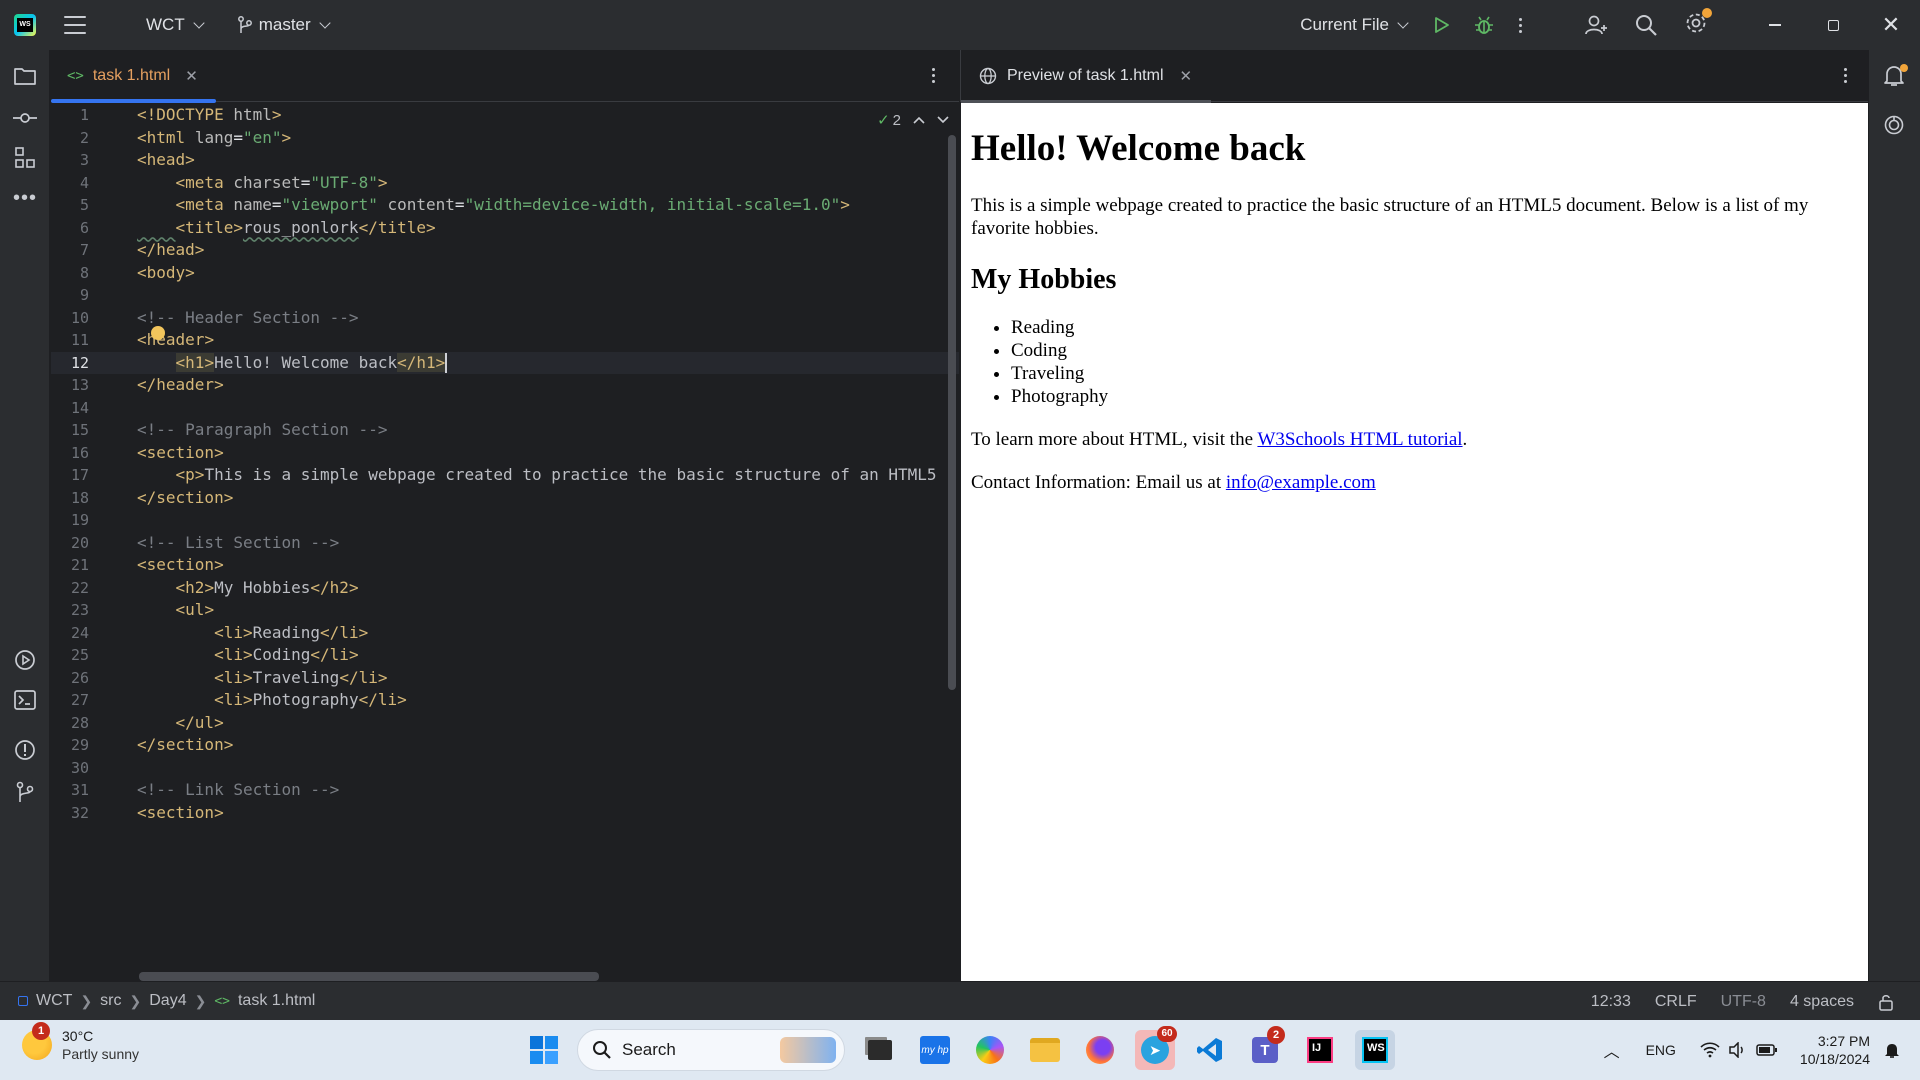 The height and width of the screenshot is (1080, 1920). Describe the element at coordinates (1086, 76) in the screenshot. I see `preview-tab: Preview of task 1.html ✕` at that location.